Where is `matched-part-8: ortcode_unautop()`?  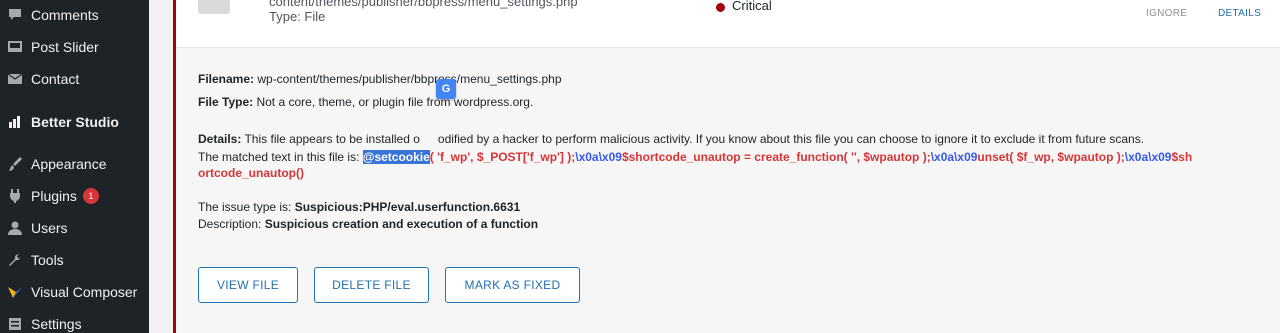 matched-part-8: ortcode_unautop() is located at coordinates (251, 173).